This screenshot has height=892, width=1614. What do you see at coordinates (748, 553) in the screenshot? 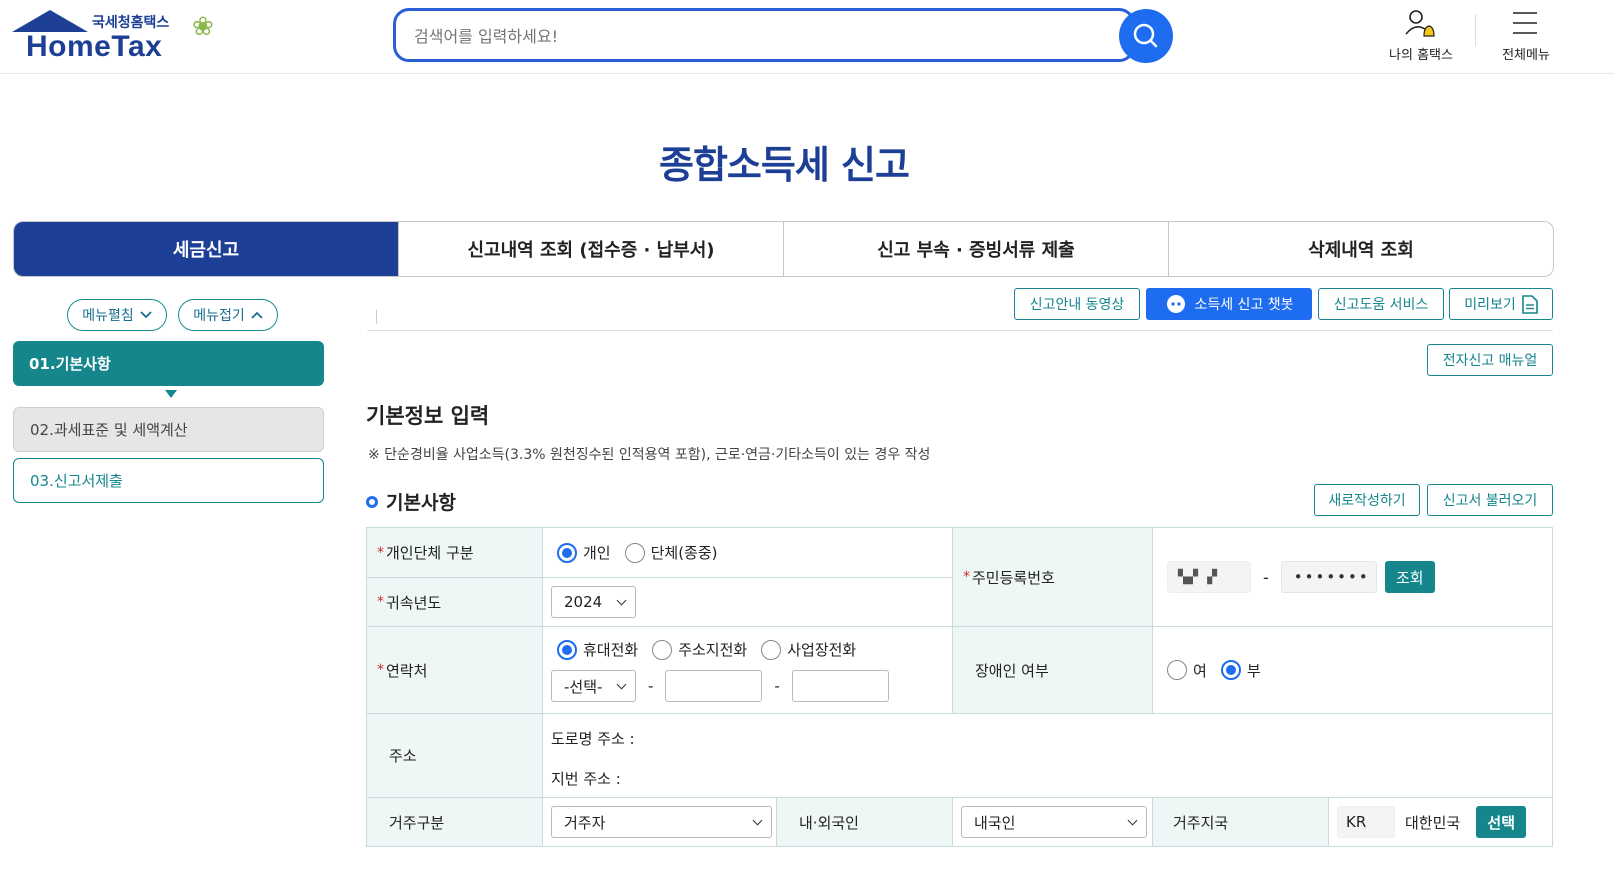
I see `type-value-cell: 개인 단체(종중)` at bounding box center [748, 553].